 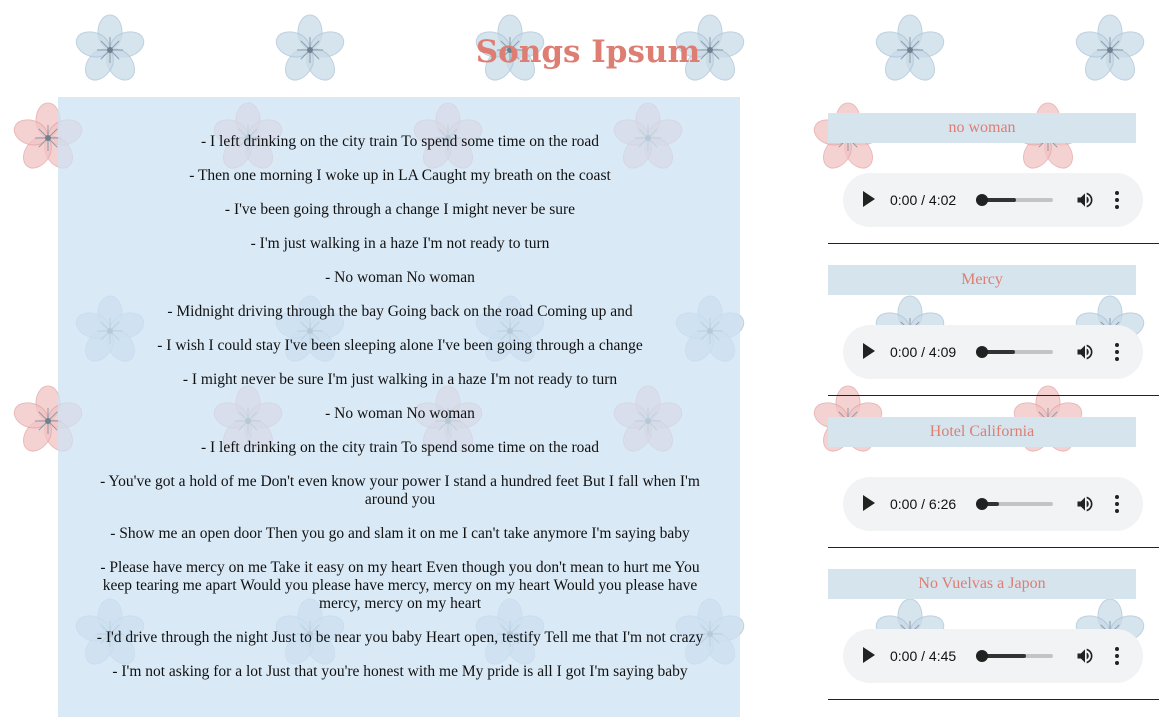 I want to click on time-display: 0:00 / 4:09, so click(x=923, y=352).